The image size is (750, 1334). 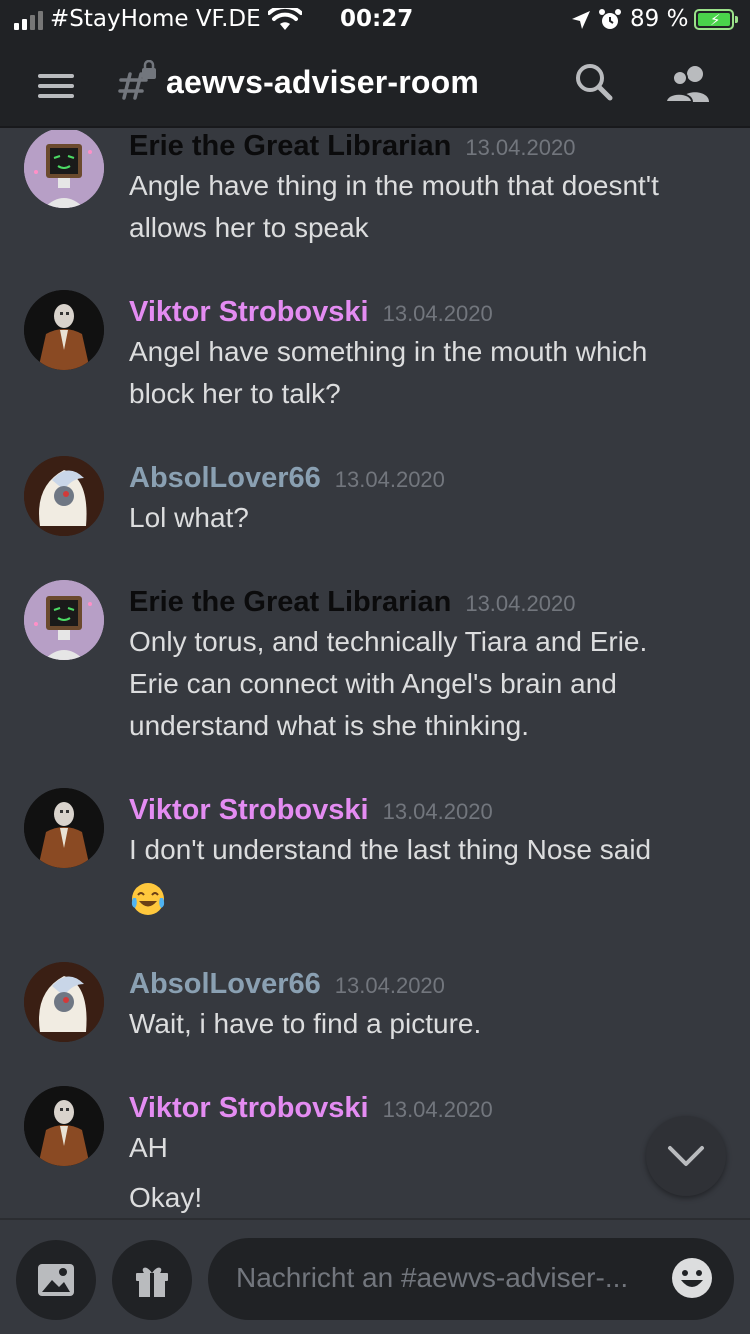 What do you see at coordinates (659, 19) in the screenshot?
I see `battery-percent: 89 %` at bounding box center [659, 19].